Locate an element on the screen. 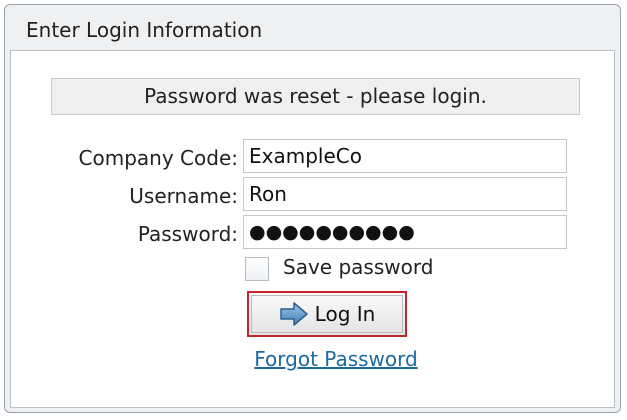  username-label: Username: is located at coordinates (183, 196).